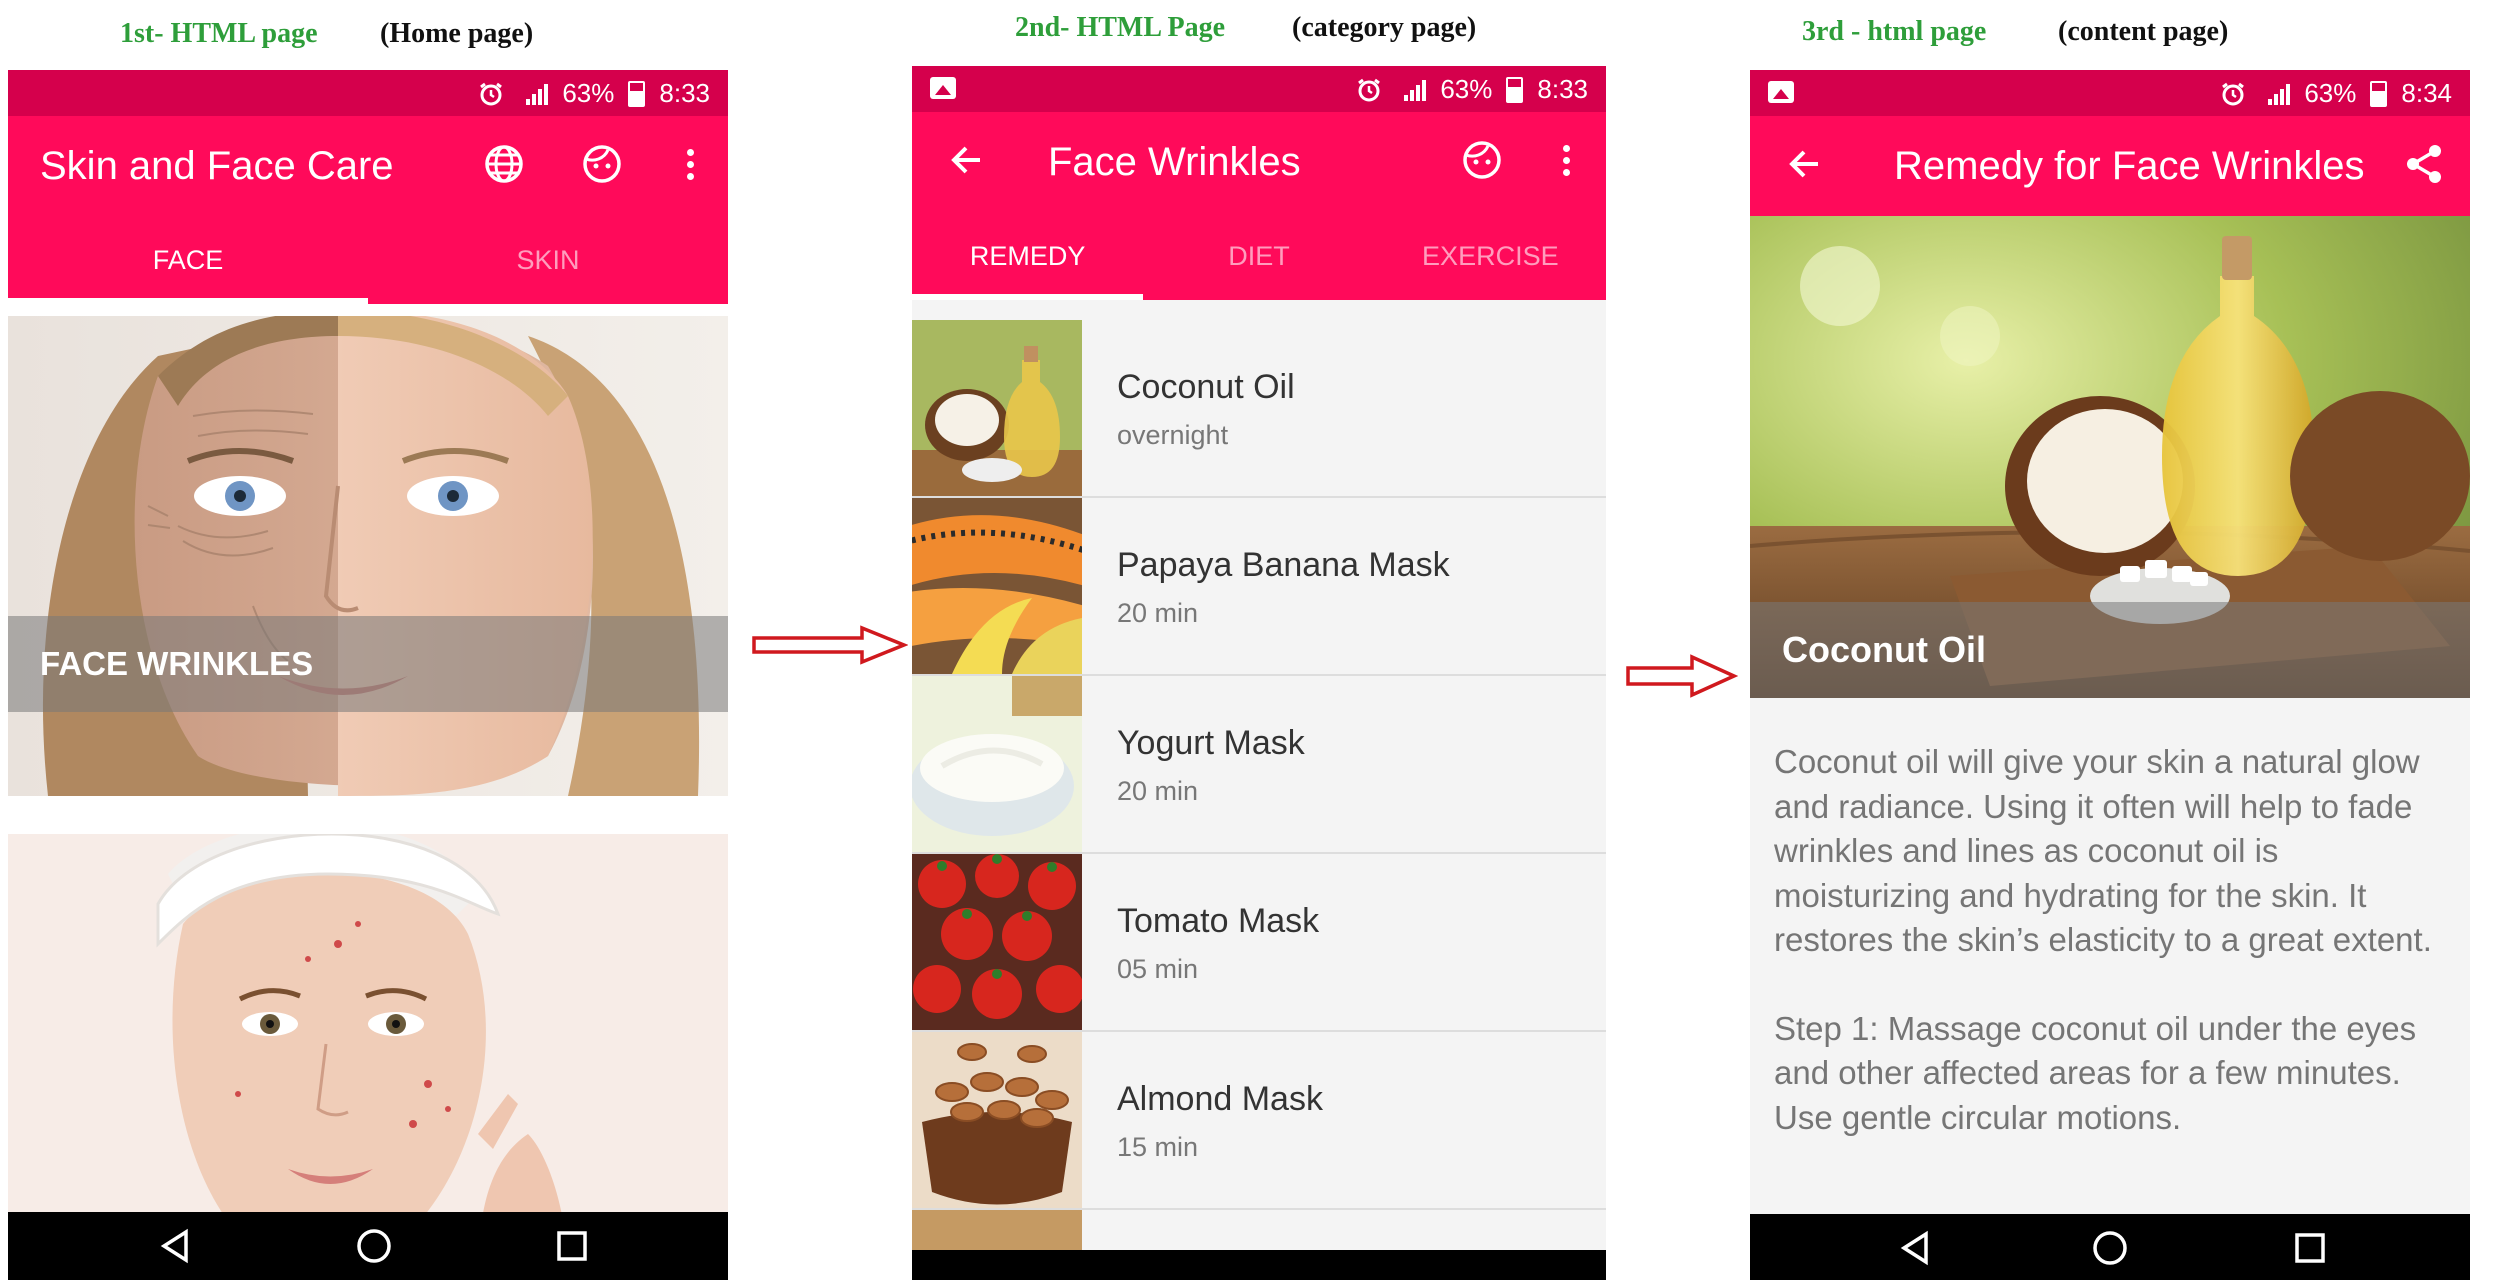 The image size is (2510, 1280). Describe the element at coordinates (2424, 164) in the screenshot. I see `share-icon` at that location.